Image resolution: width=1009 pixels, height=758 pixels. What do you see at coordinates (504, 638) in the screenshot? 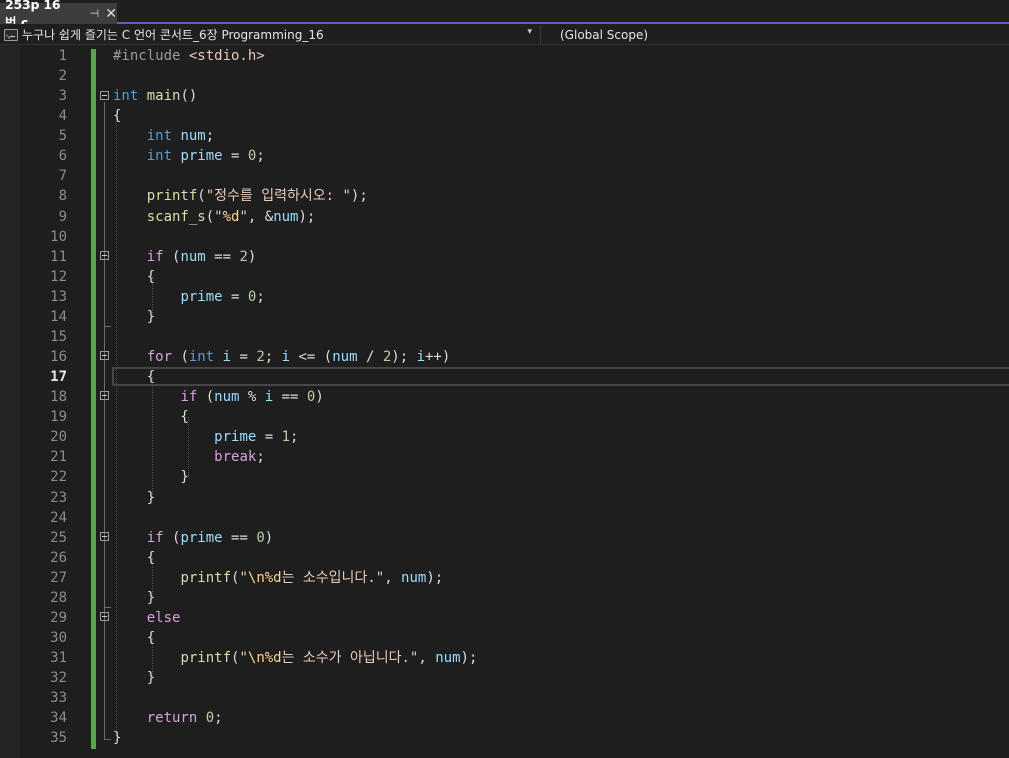
I see `code-line: 30 {` at bounding box center [504, 638].